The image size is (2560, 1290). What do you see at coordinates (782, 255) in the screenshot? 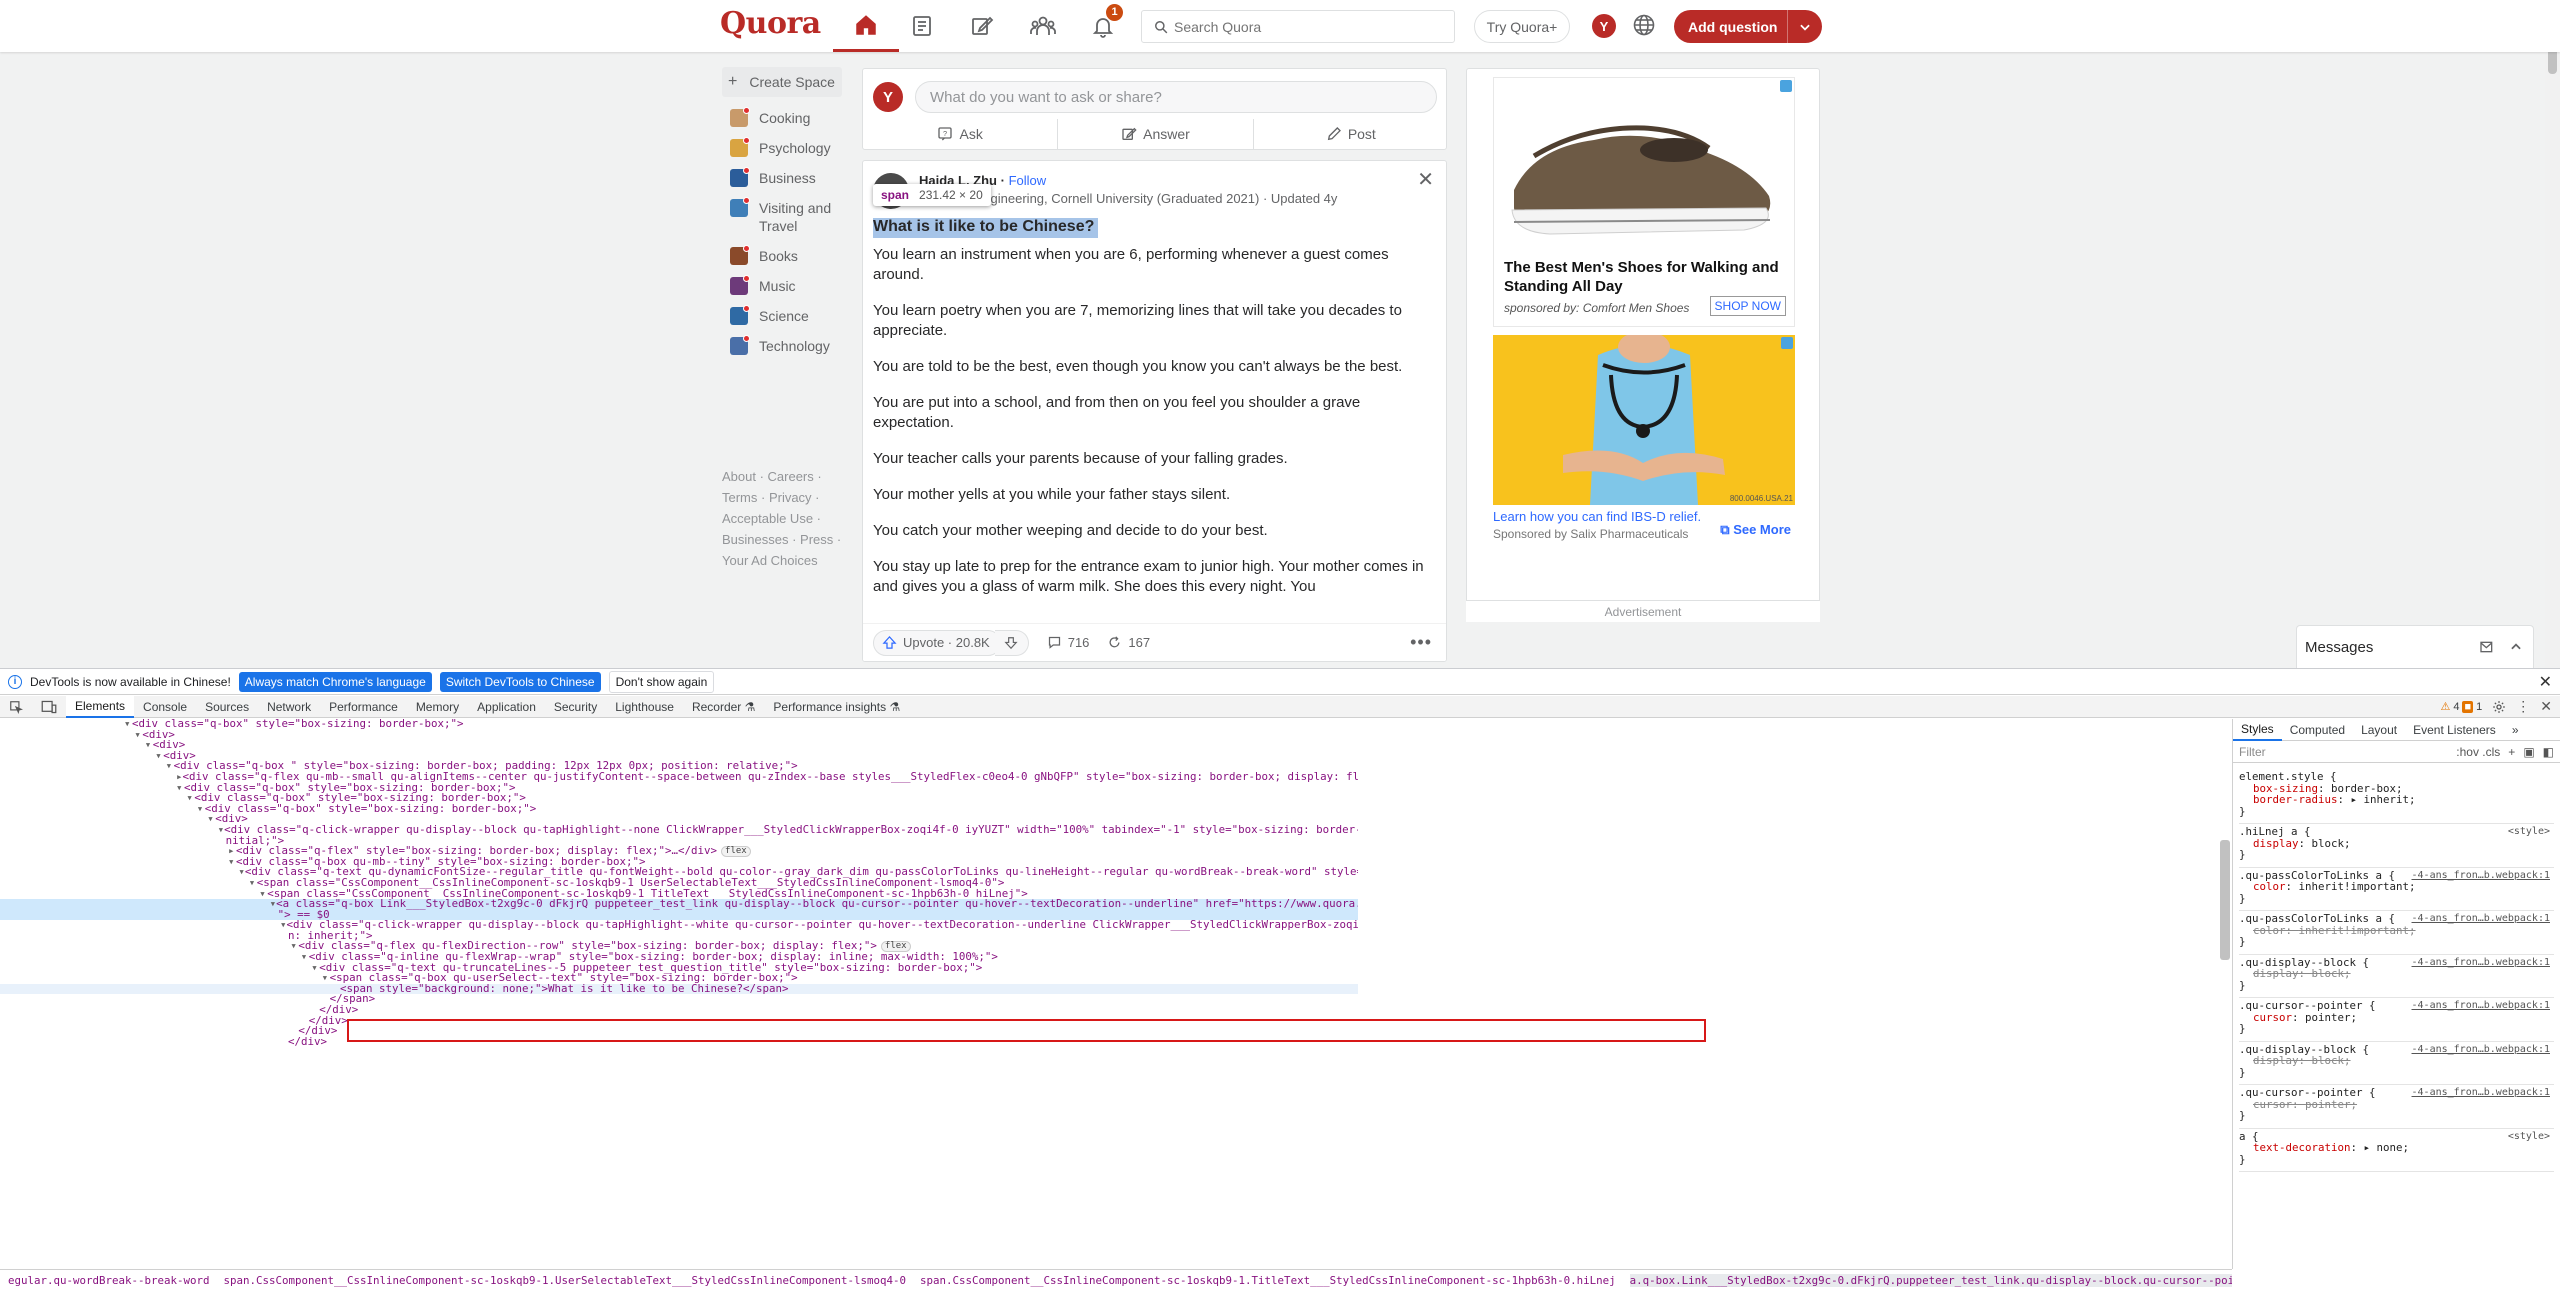
I see `space-item: Books` at bounding box center [782, 255].